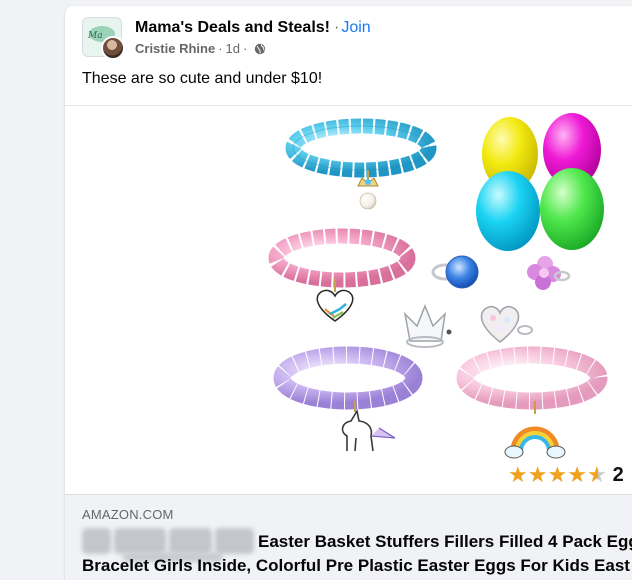 The height and width of the screenshot is (580, 632). What do you see at coordinates (572, 209) in the screenshot?
I see `egg-green` at bounding box center [572, 209].